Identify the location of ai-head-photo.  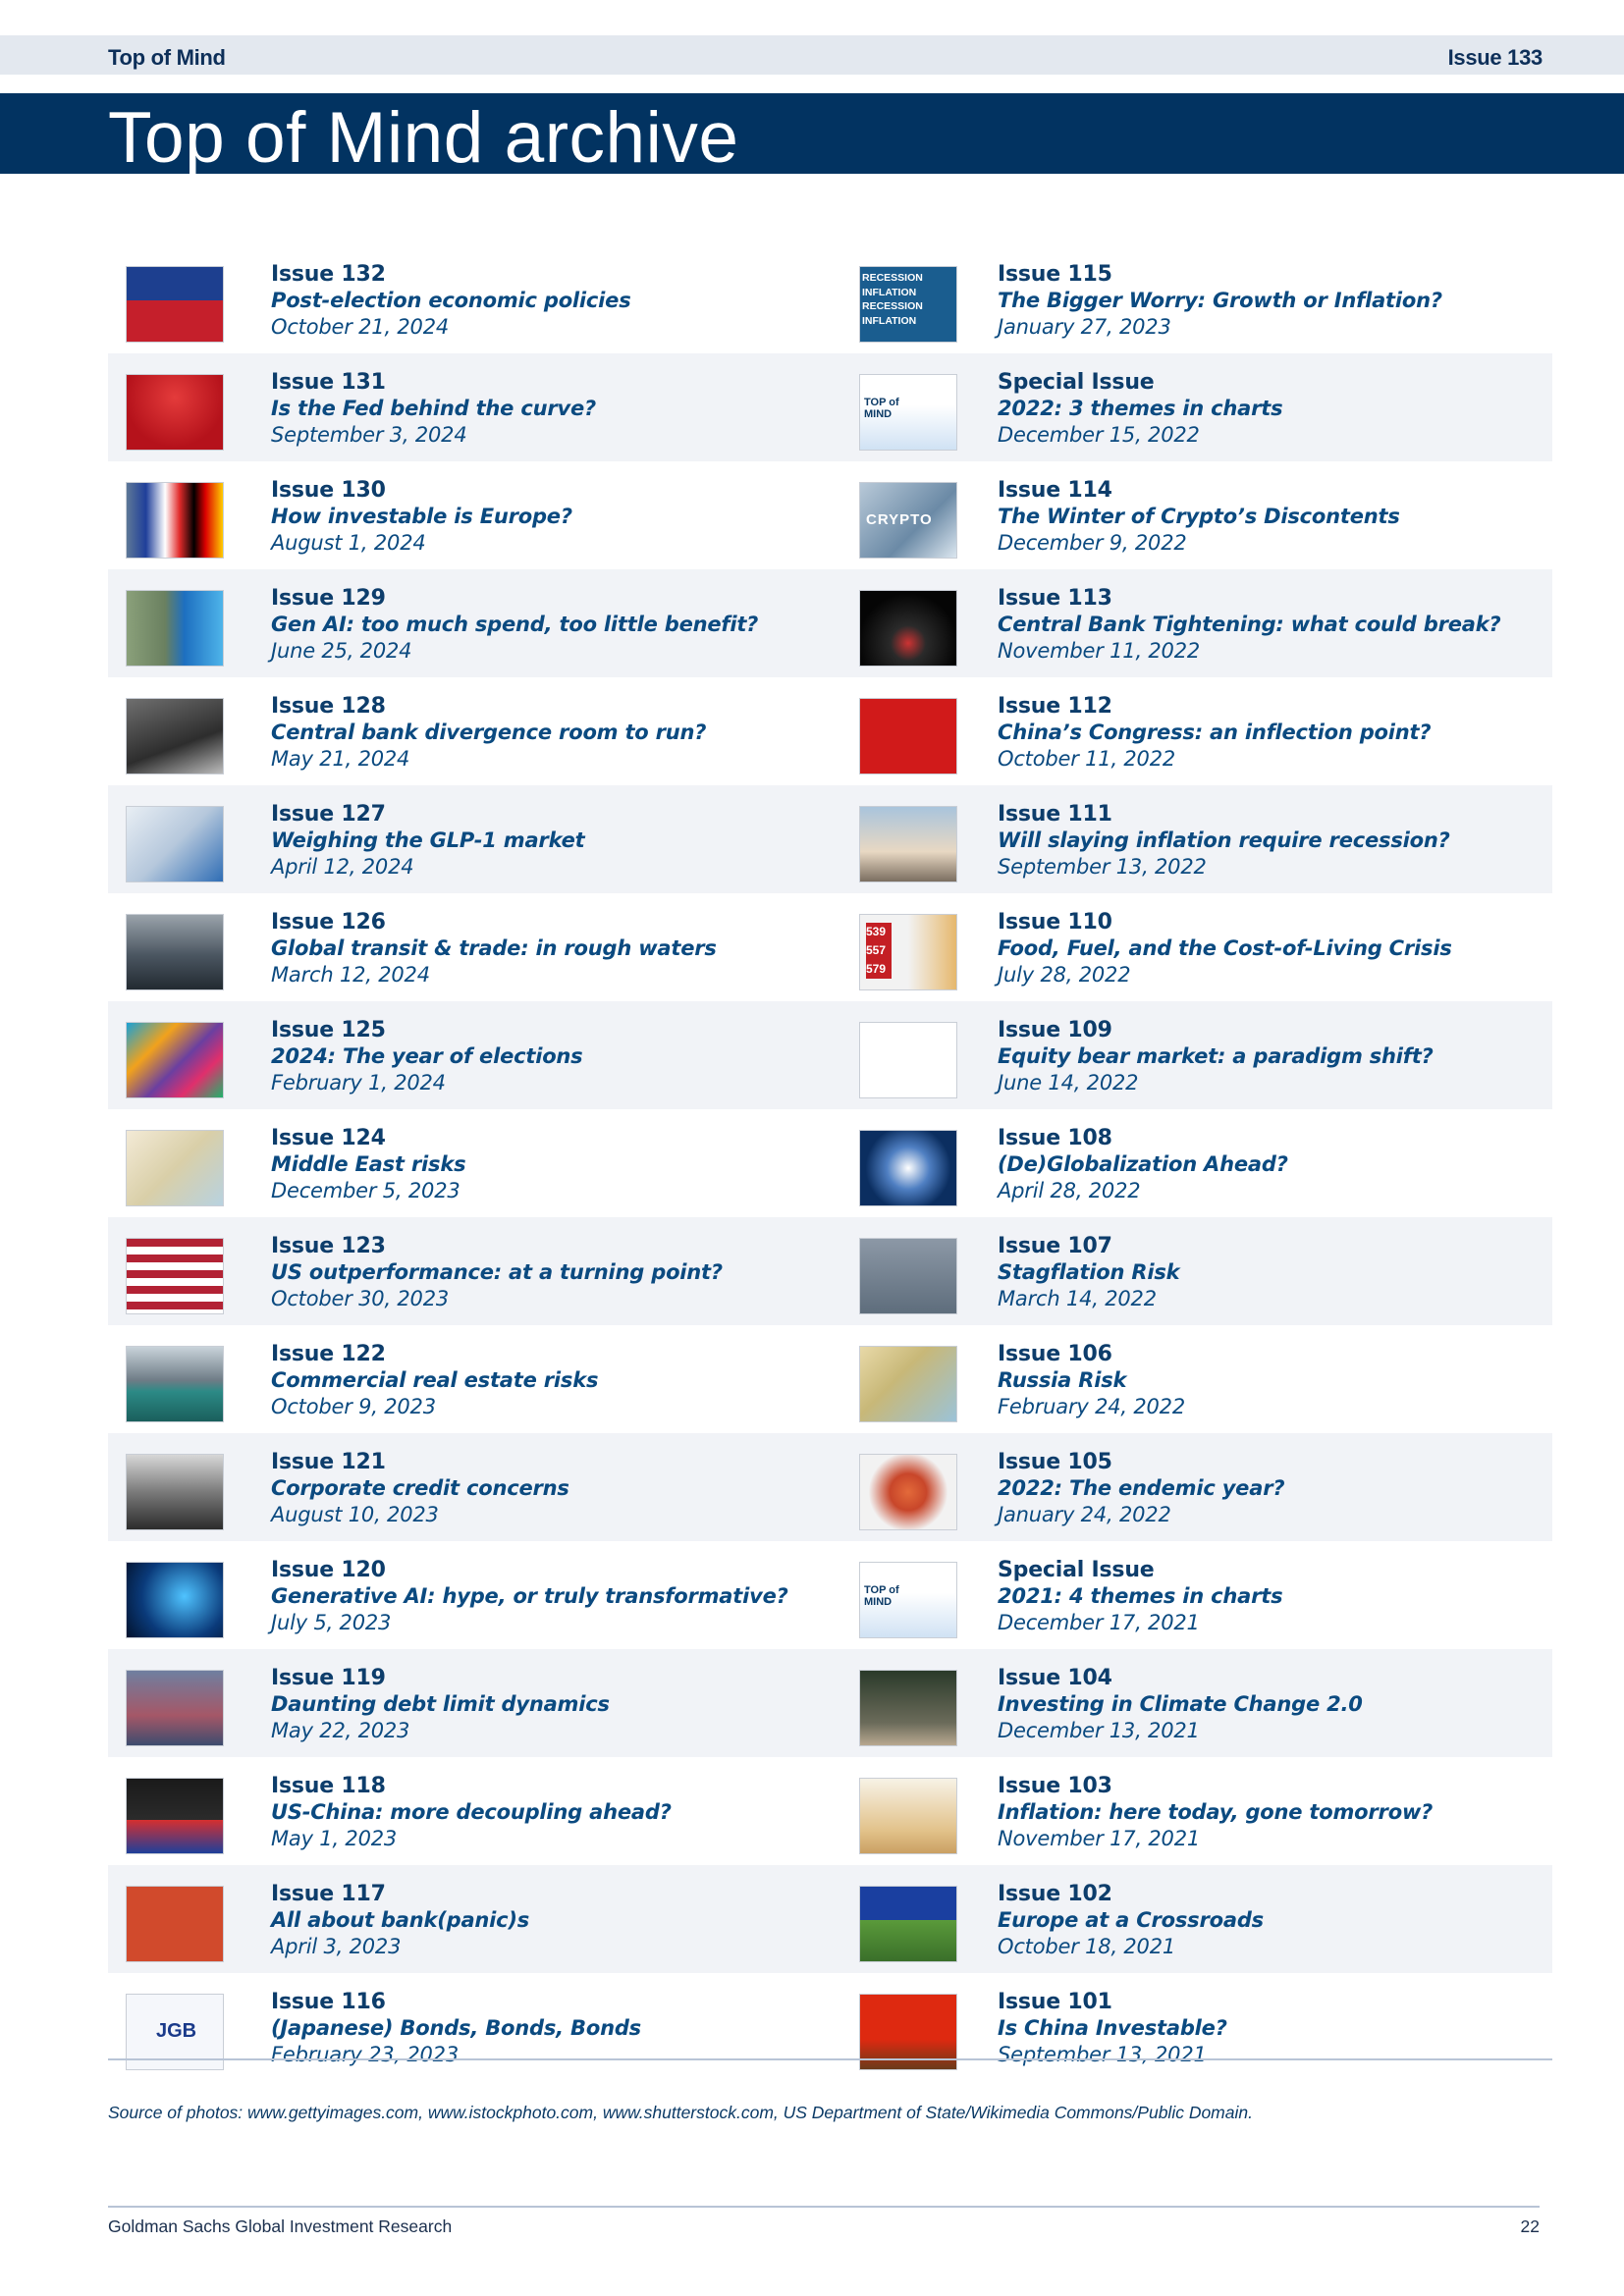
(175, 1600).